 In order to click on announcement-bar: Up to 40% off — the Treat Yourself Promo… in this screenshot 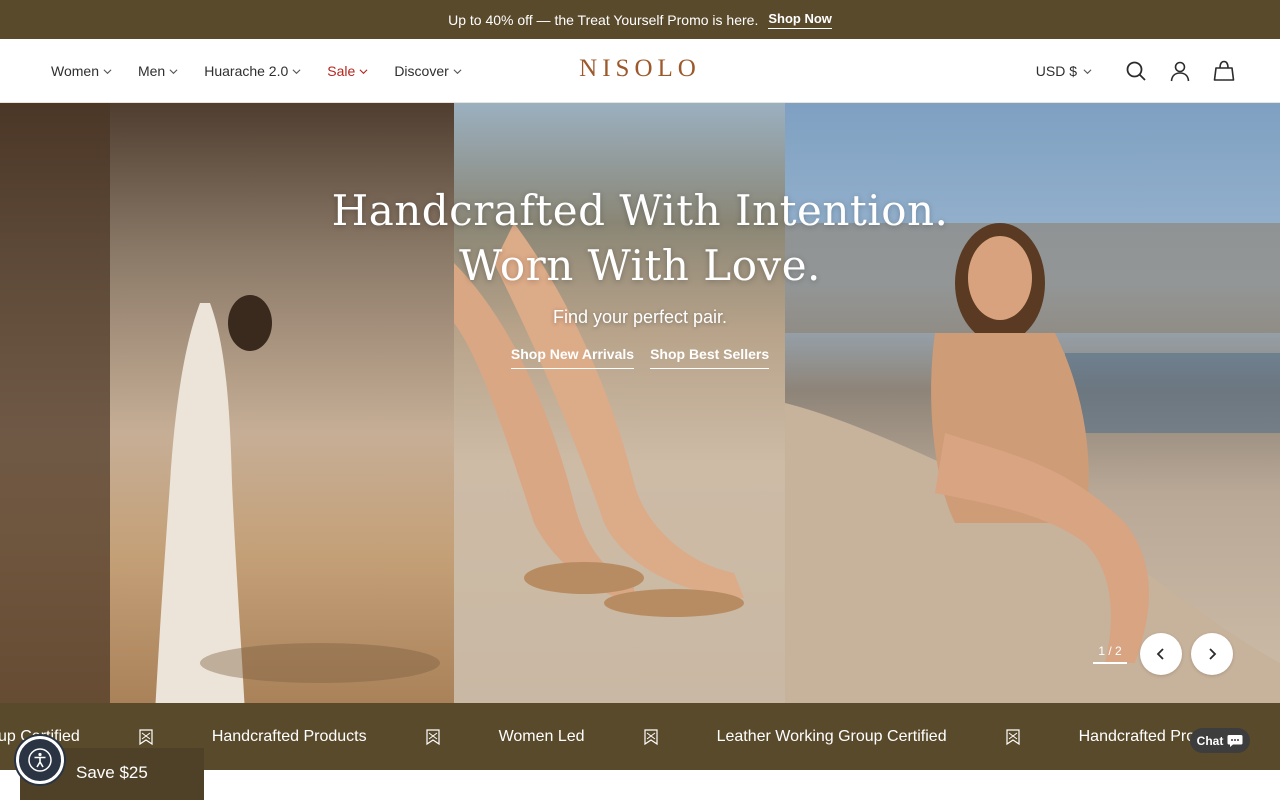, I will do `click(640, 19)`.